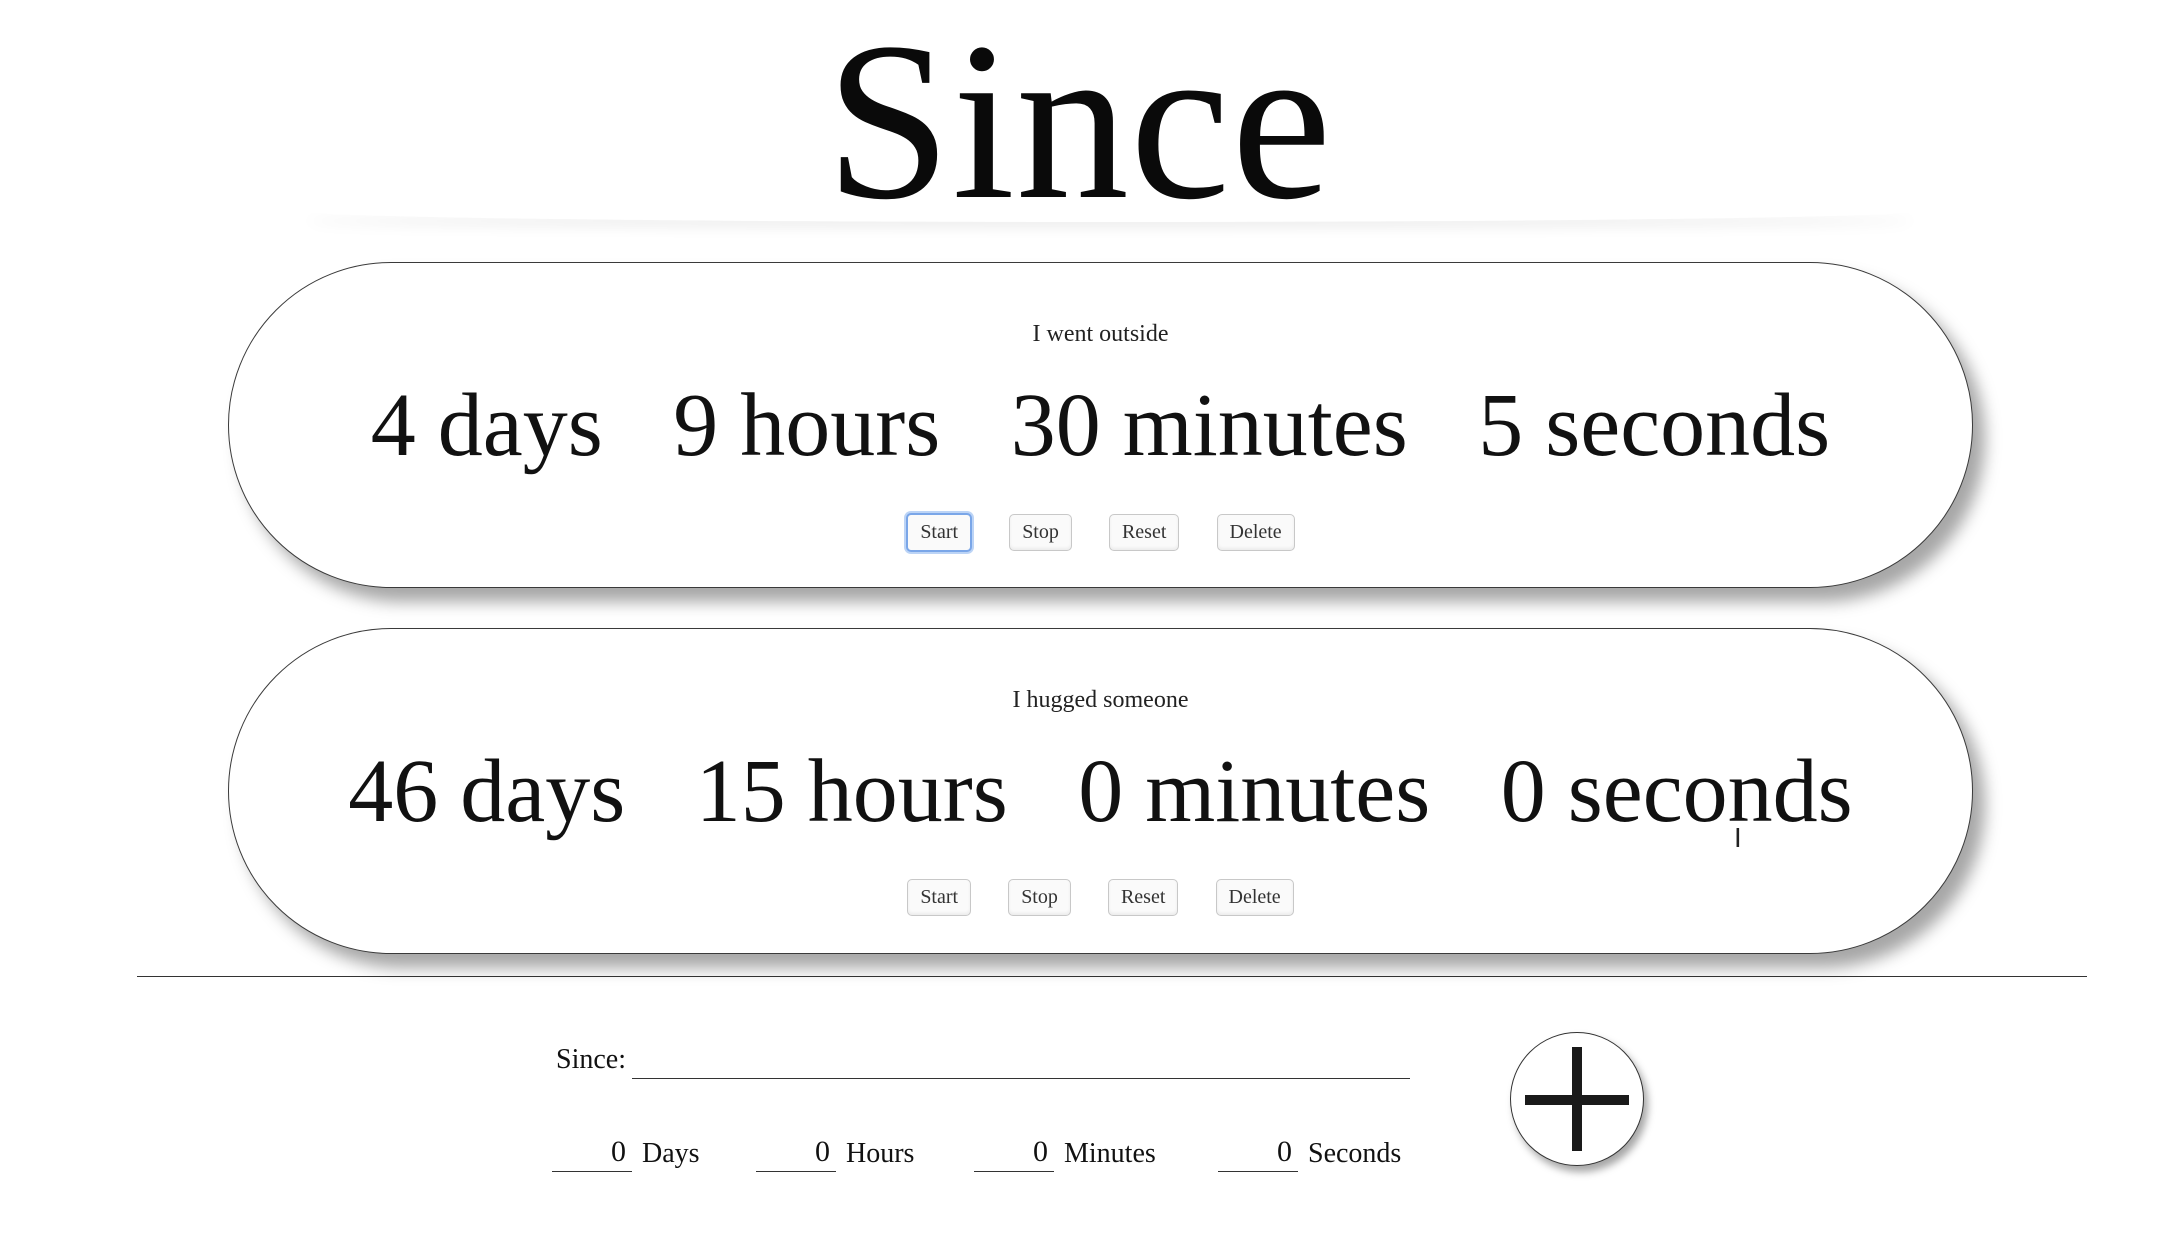  Describe the element at coordinates (796, 1152) in the screenshot. I see `hours-input` at that location.